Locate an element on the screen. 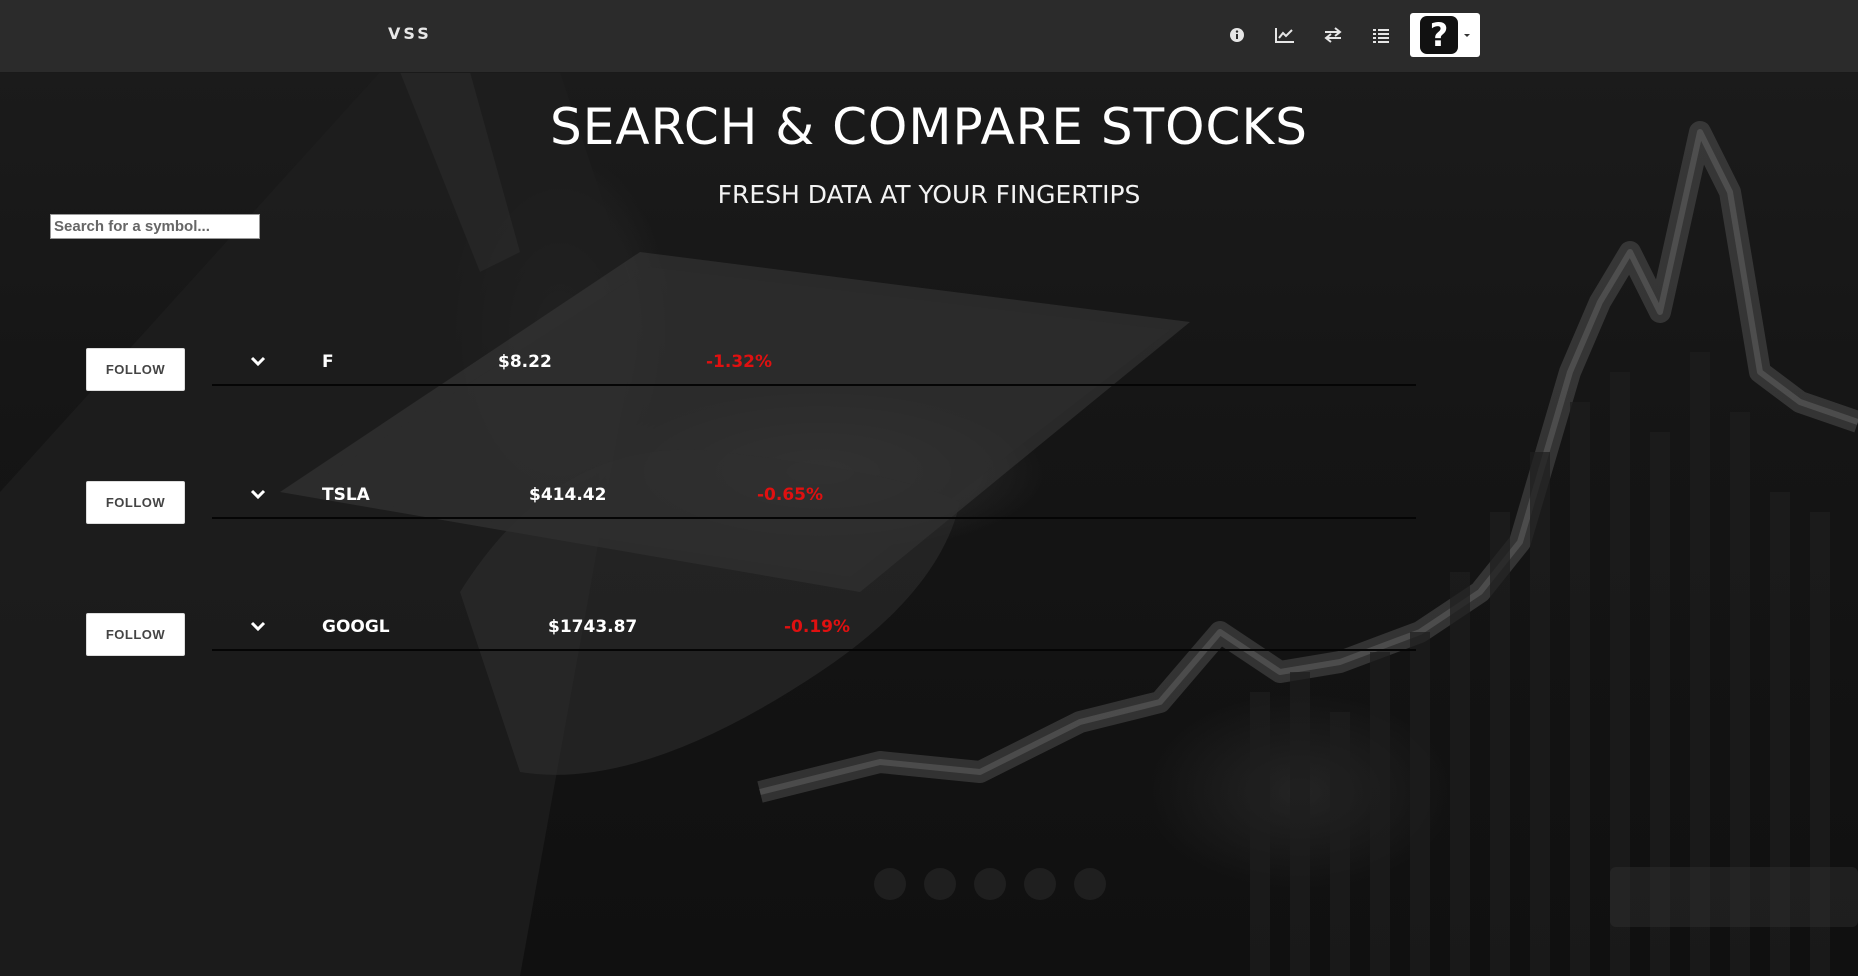  user-menu-dropdown: ? is located at coordinates (1445, 35).